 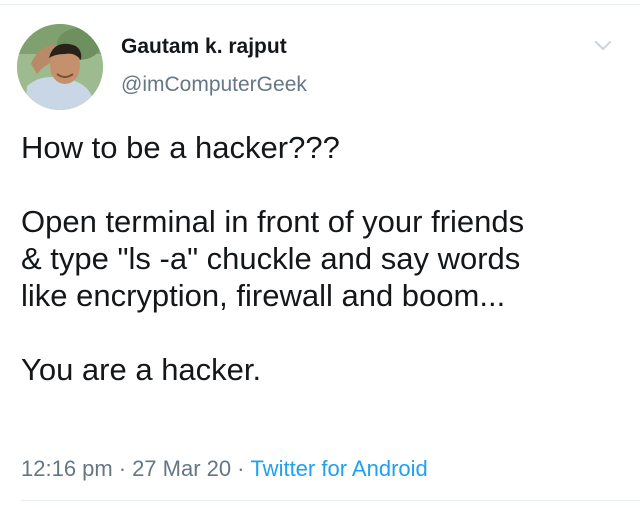 What do you see at coordinates (603, 47) in the screenshot?
I see `chevron-down-icon` at bounding box center [603, 47].